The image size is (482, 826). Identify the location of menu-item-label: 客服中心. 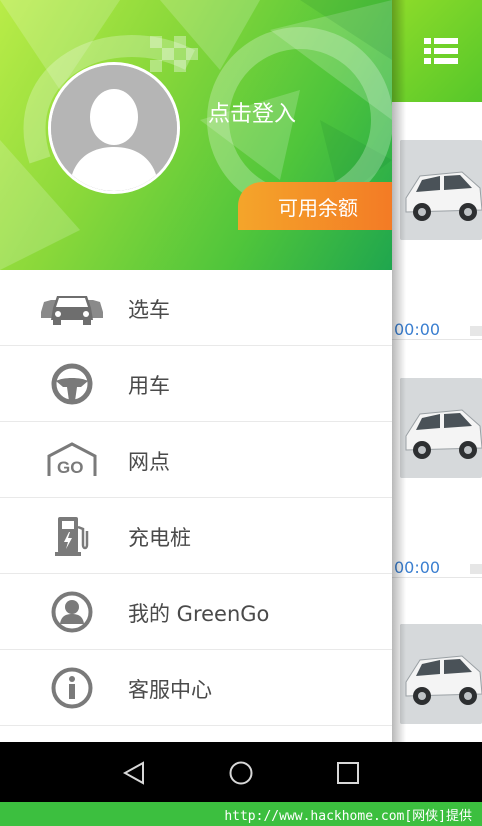
(170, 690).